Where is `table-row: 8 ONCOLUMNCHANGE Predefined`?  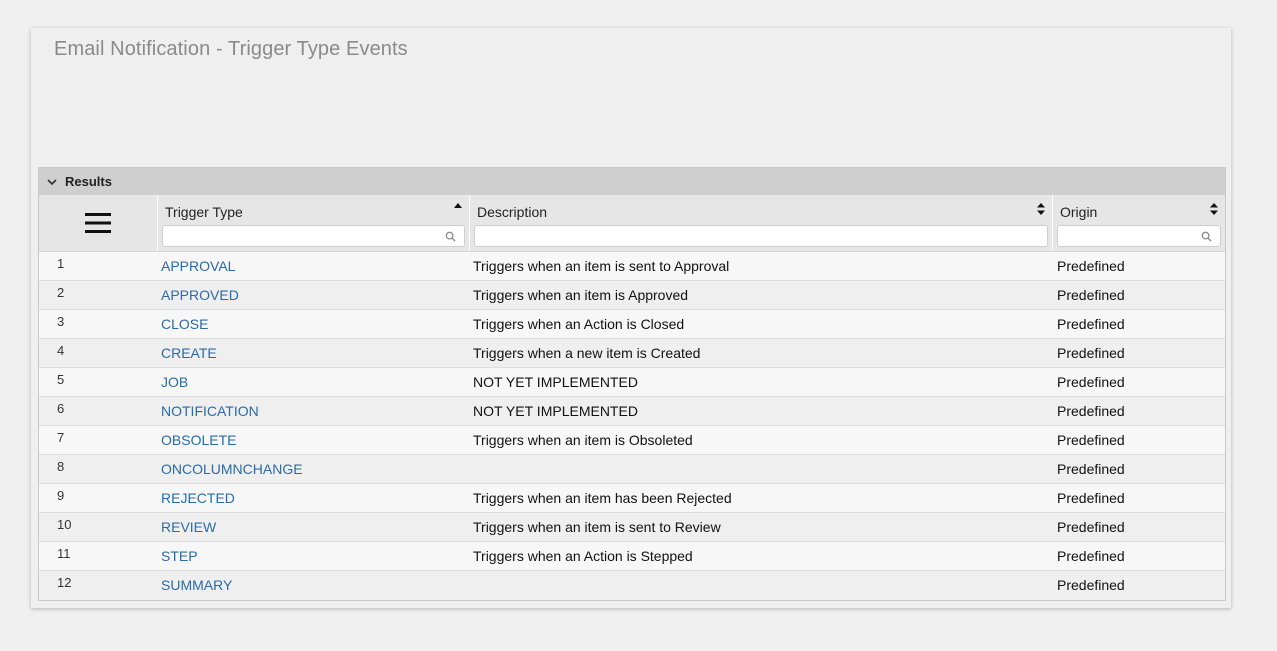 table-row: 8 ONCOLUMNCHANGE Predefined is located at coordinates (632, 469).